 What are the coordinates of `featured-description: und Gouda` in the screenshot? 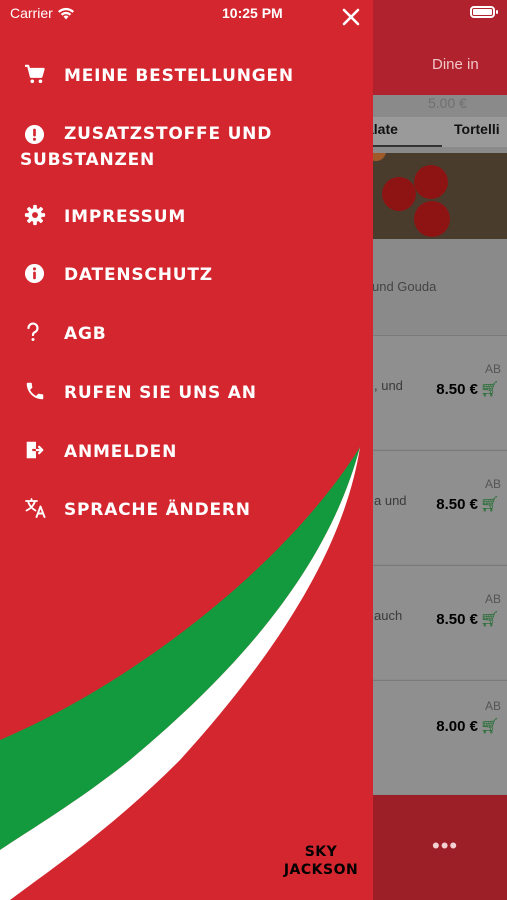 It's located at (404, 286).